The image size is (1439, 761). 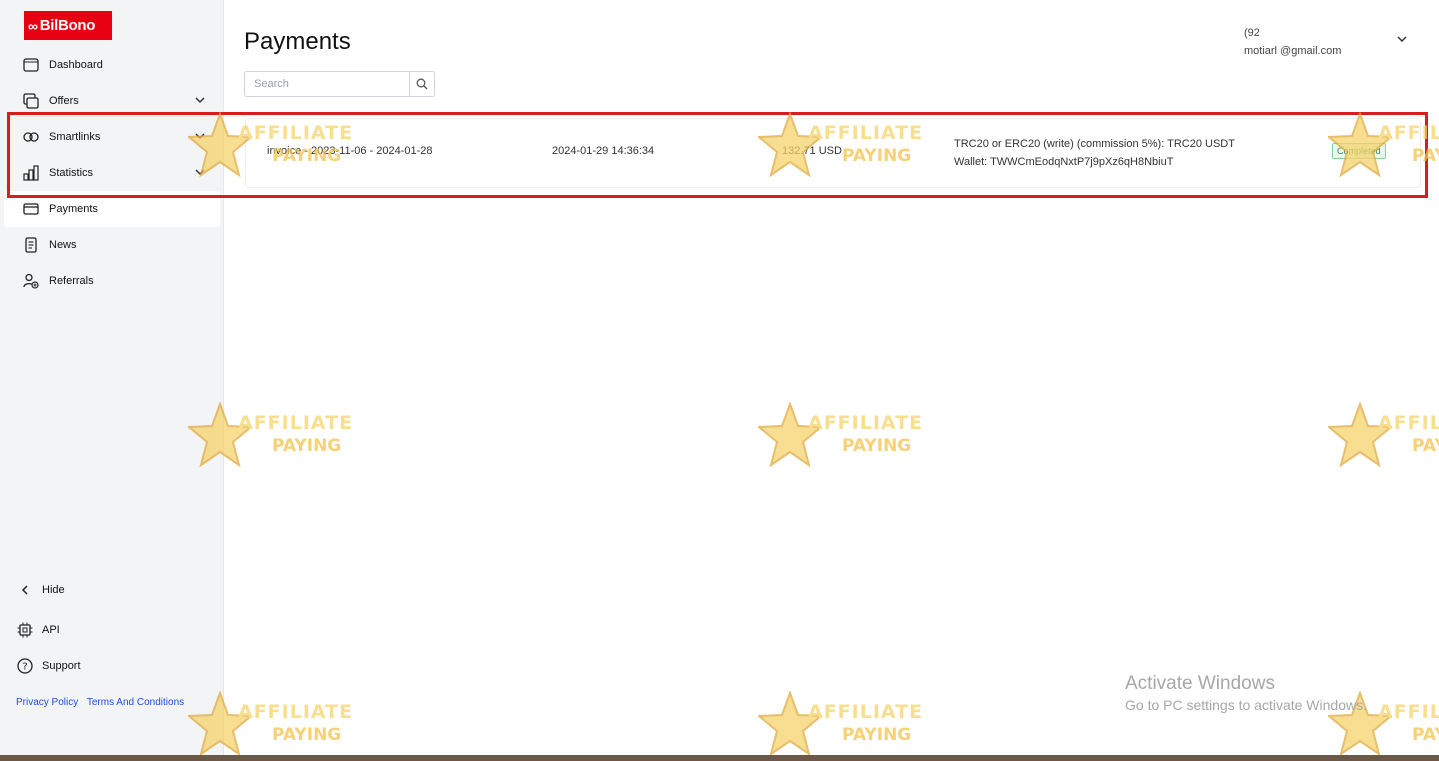 I want to click on legal-links: Privacy Policy Terms And Conditions, so click(x=103, y=702).